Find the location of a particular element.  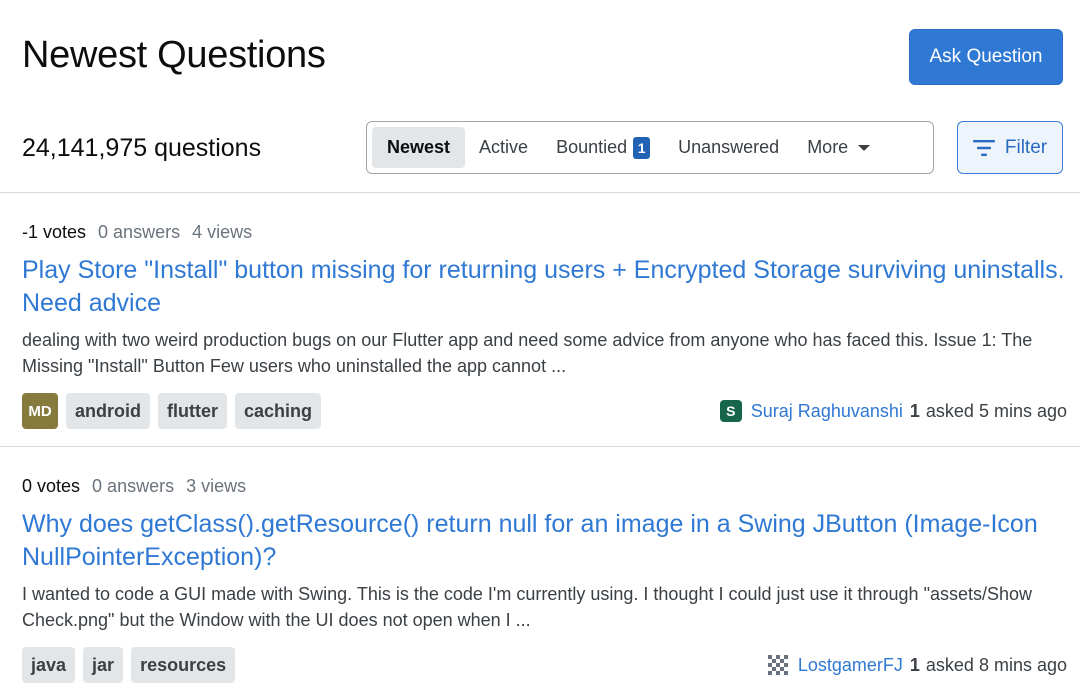

filter-icon is located at coordinates (983, 147).